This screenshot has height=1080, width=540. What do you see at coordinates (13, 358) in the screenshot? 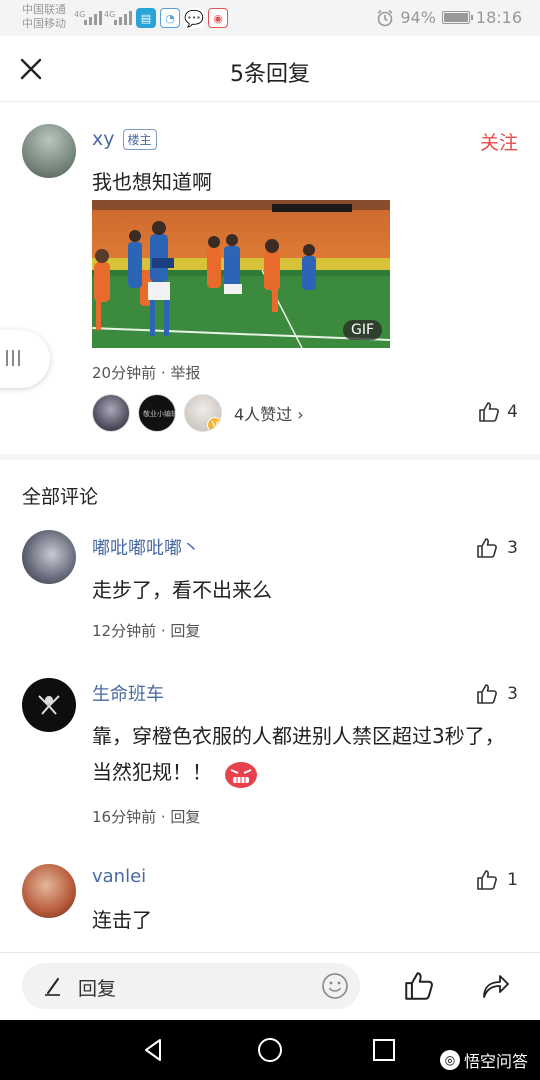
I see `handle-lines-icon` at bounding box center [13, 358].